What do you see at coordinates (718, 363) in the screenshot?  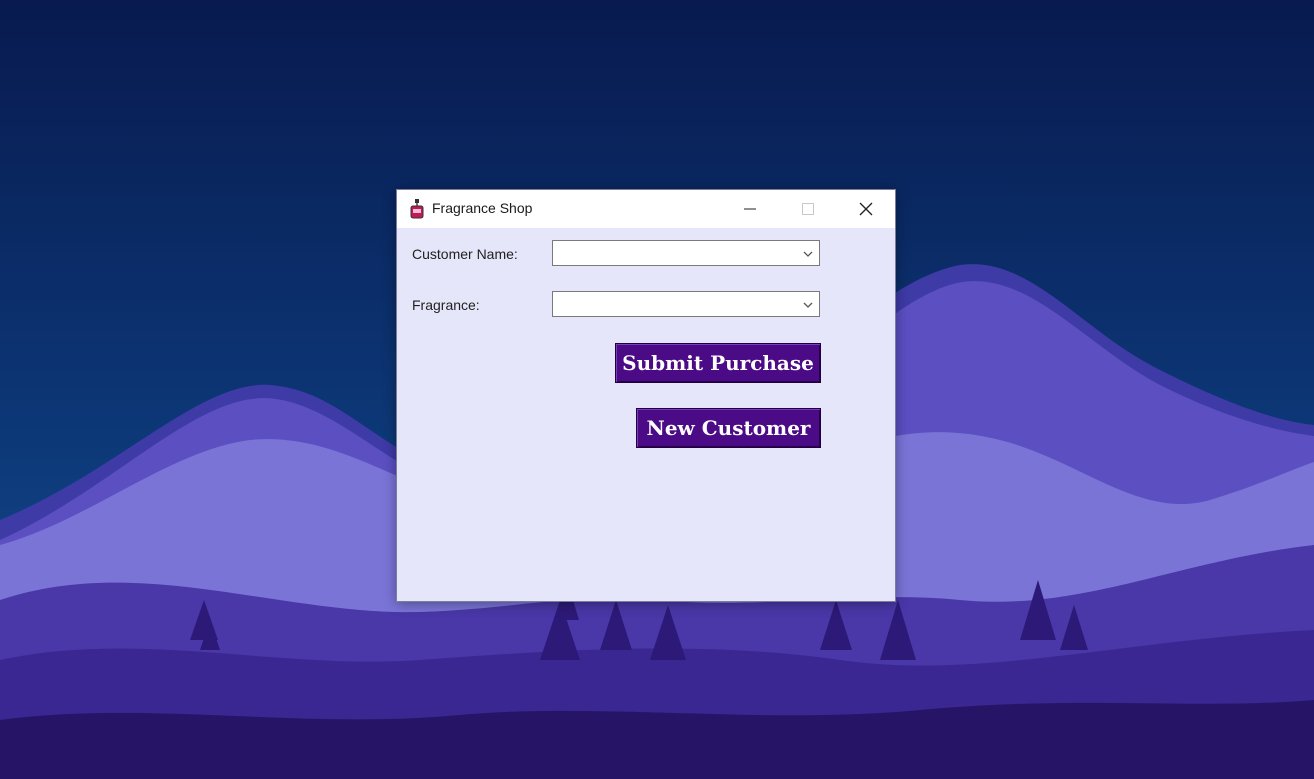 I see `submit-purchase-button: Submit Purchase` at bounding box center [718, 363].